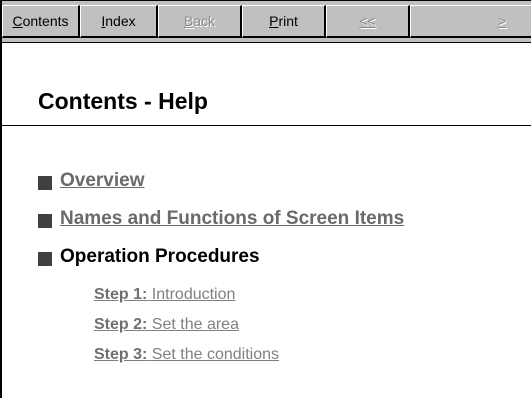 The width and height of the screenshot is (531, 398). I want to click on previous-label-rest: <, so click(371, 21).